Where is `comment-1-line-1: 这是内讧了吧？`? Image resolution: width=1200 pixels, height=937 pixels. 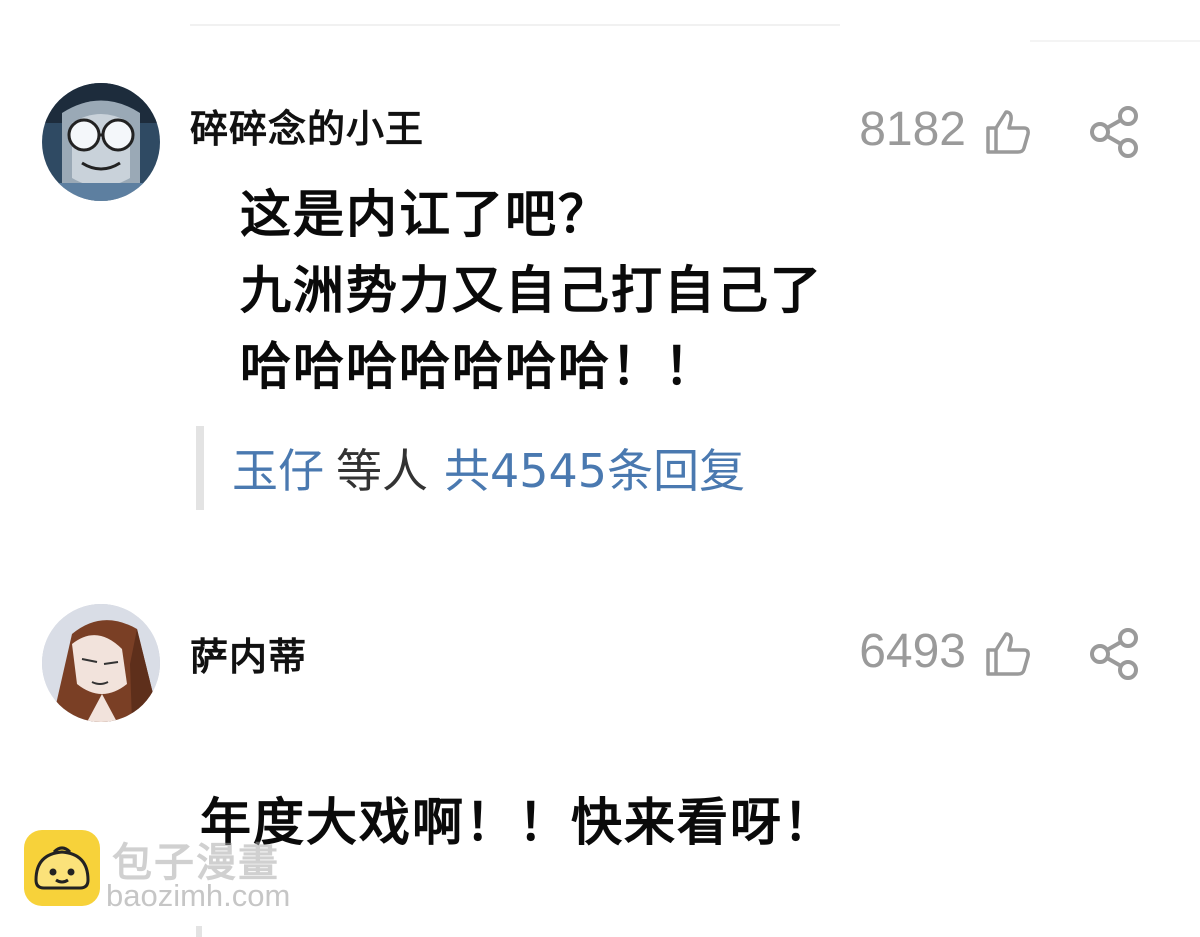
comment-1-line-1: 这是内讧了吧？ is located at coordinates (426, 215).